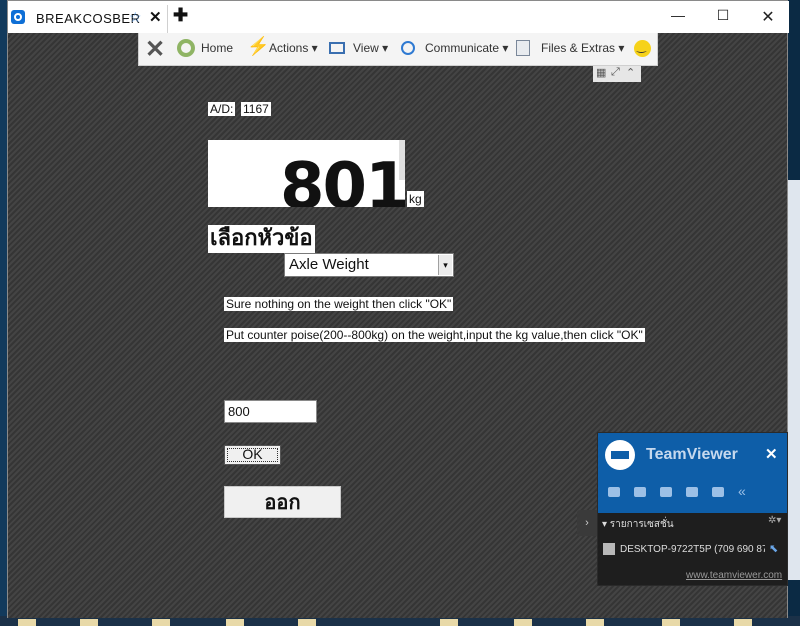 The image size is (800, 626). Describe the element at coordinates (642, 48) in the screenshot. I see `smiley-icon` at that location.